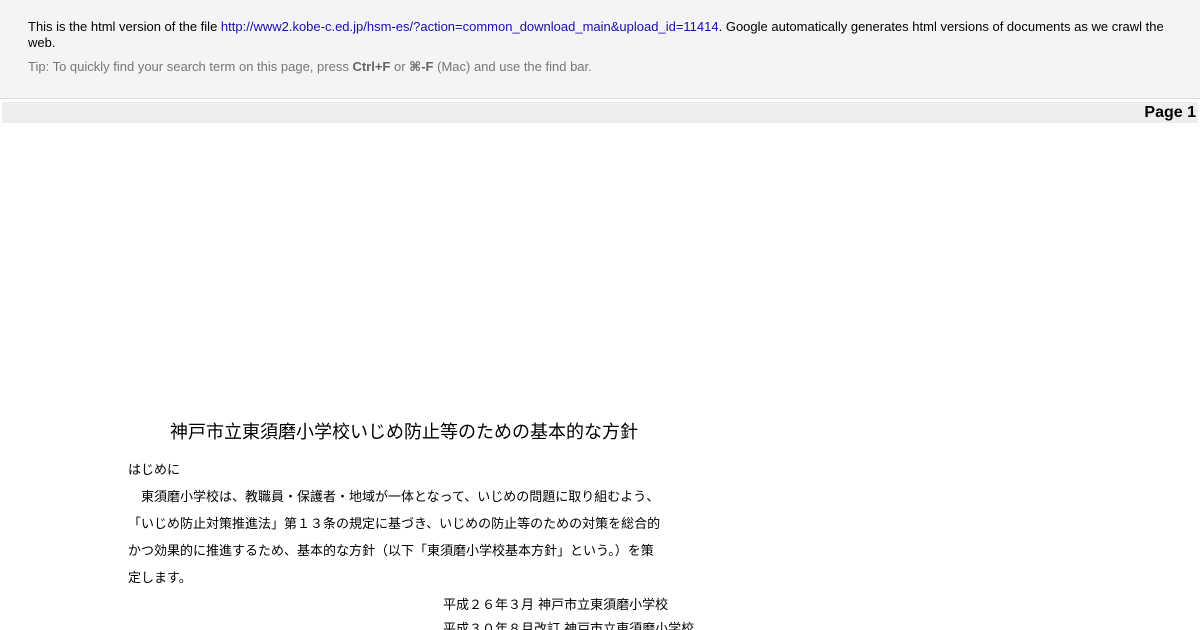  What do you see at coordinates (600, 112) in the screenshot?
I see `page-header-bar: Page 1` at bounding box center [600, 112].